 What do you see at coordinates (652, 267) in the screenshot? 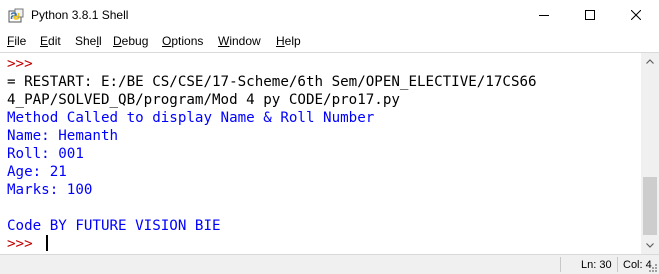
I see `resize-grip-icon` at bounding box center [652, 267].